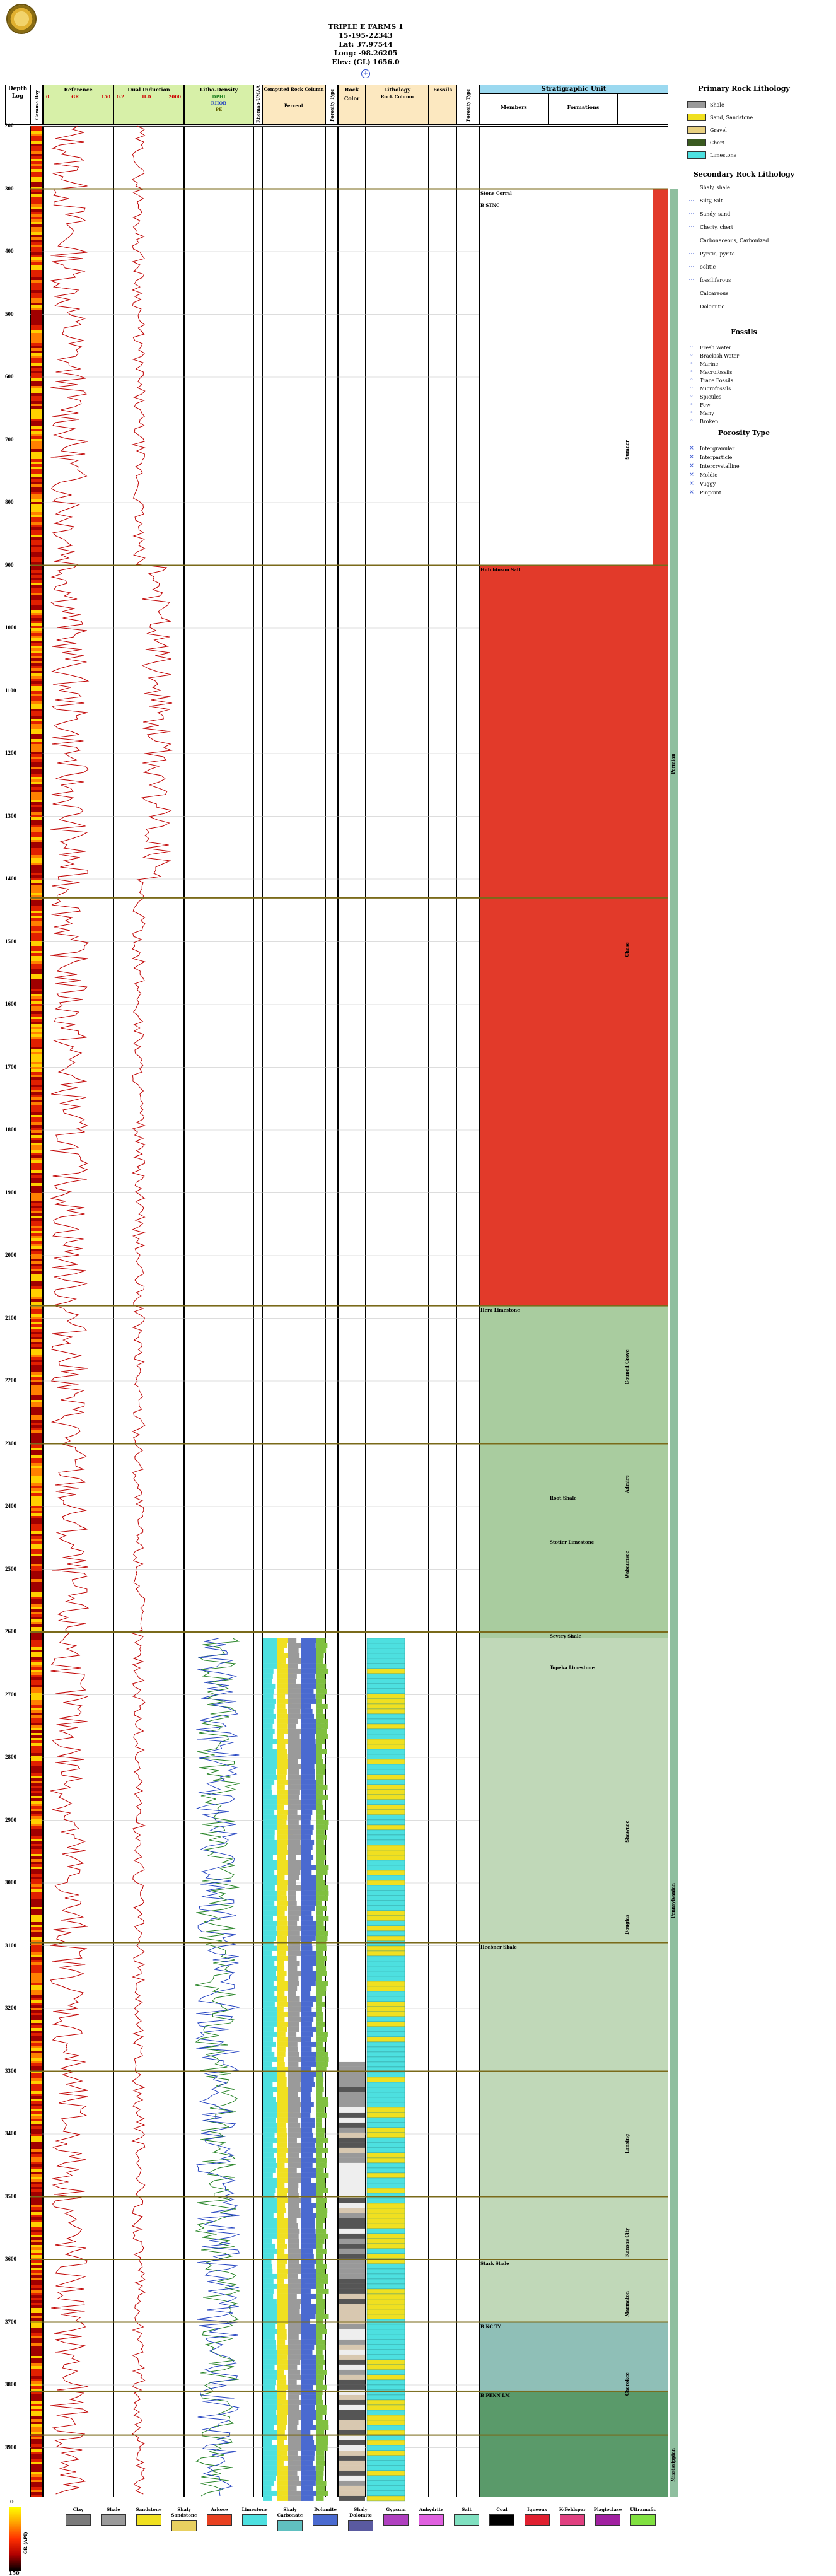  I want to click on formation-label: Topeka Limestone, so click(572, 1667).